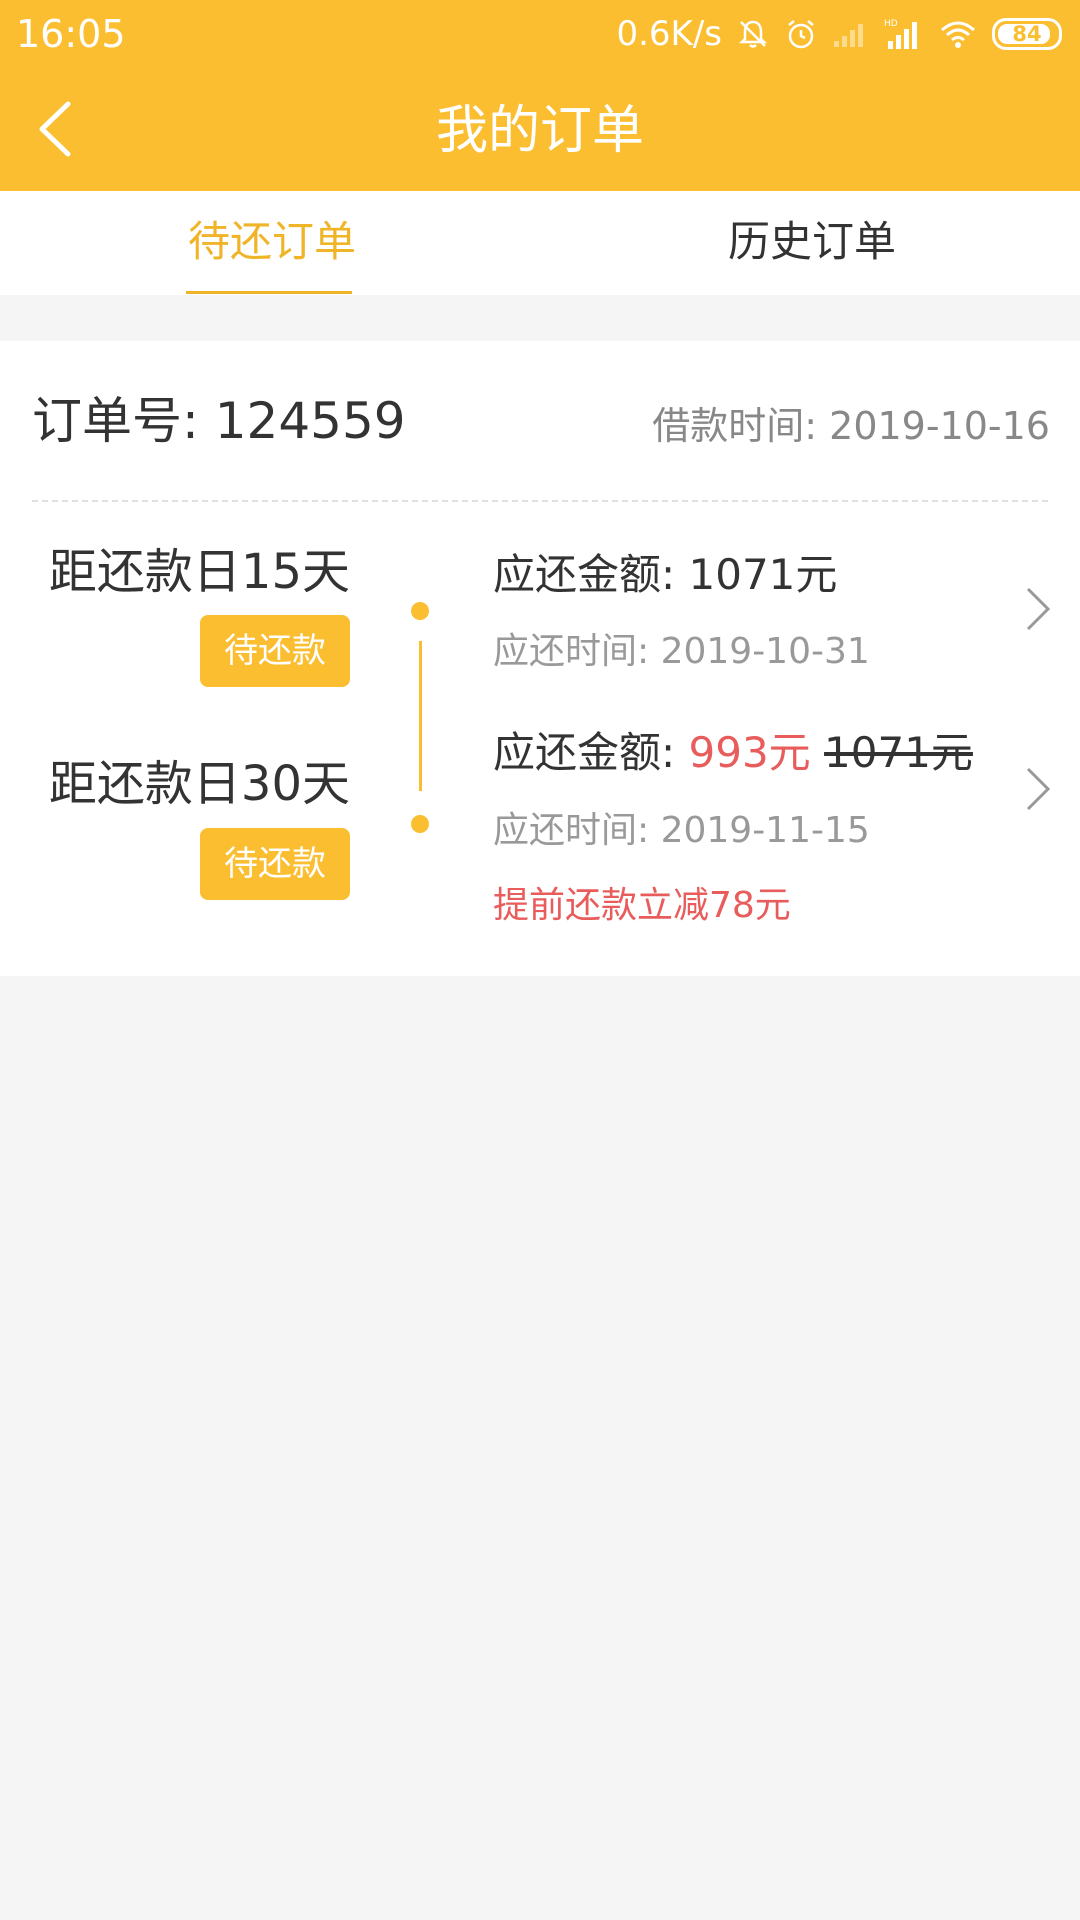 This screenshot has height=1920, width=1080. What do you see at coordinates (898, 752) in the screenshot?
I see `amount-original: 1071元` at bounding box center [898, 752].